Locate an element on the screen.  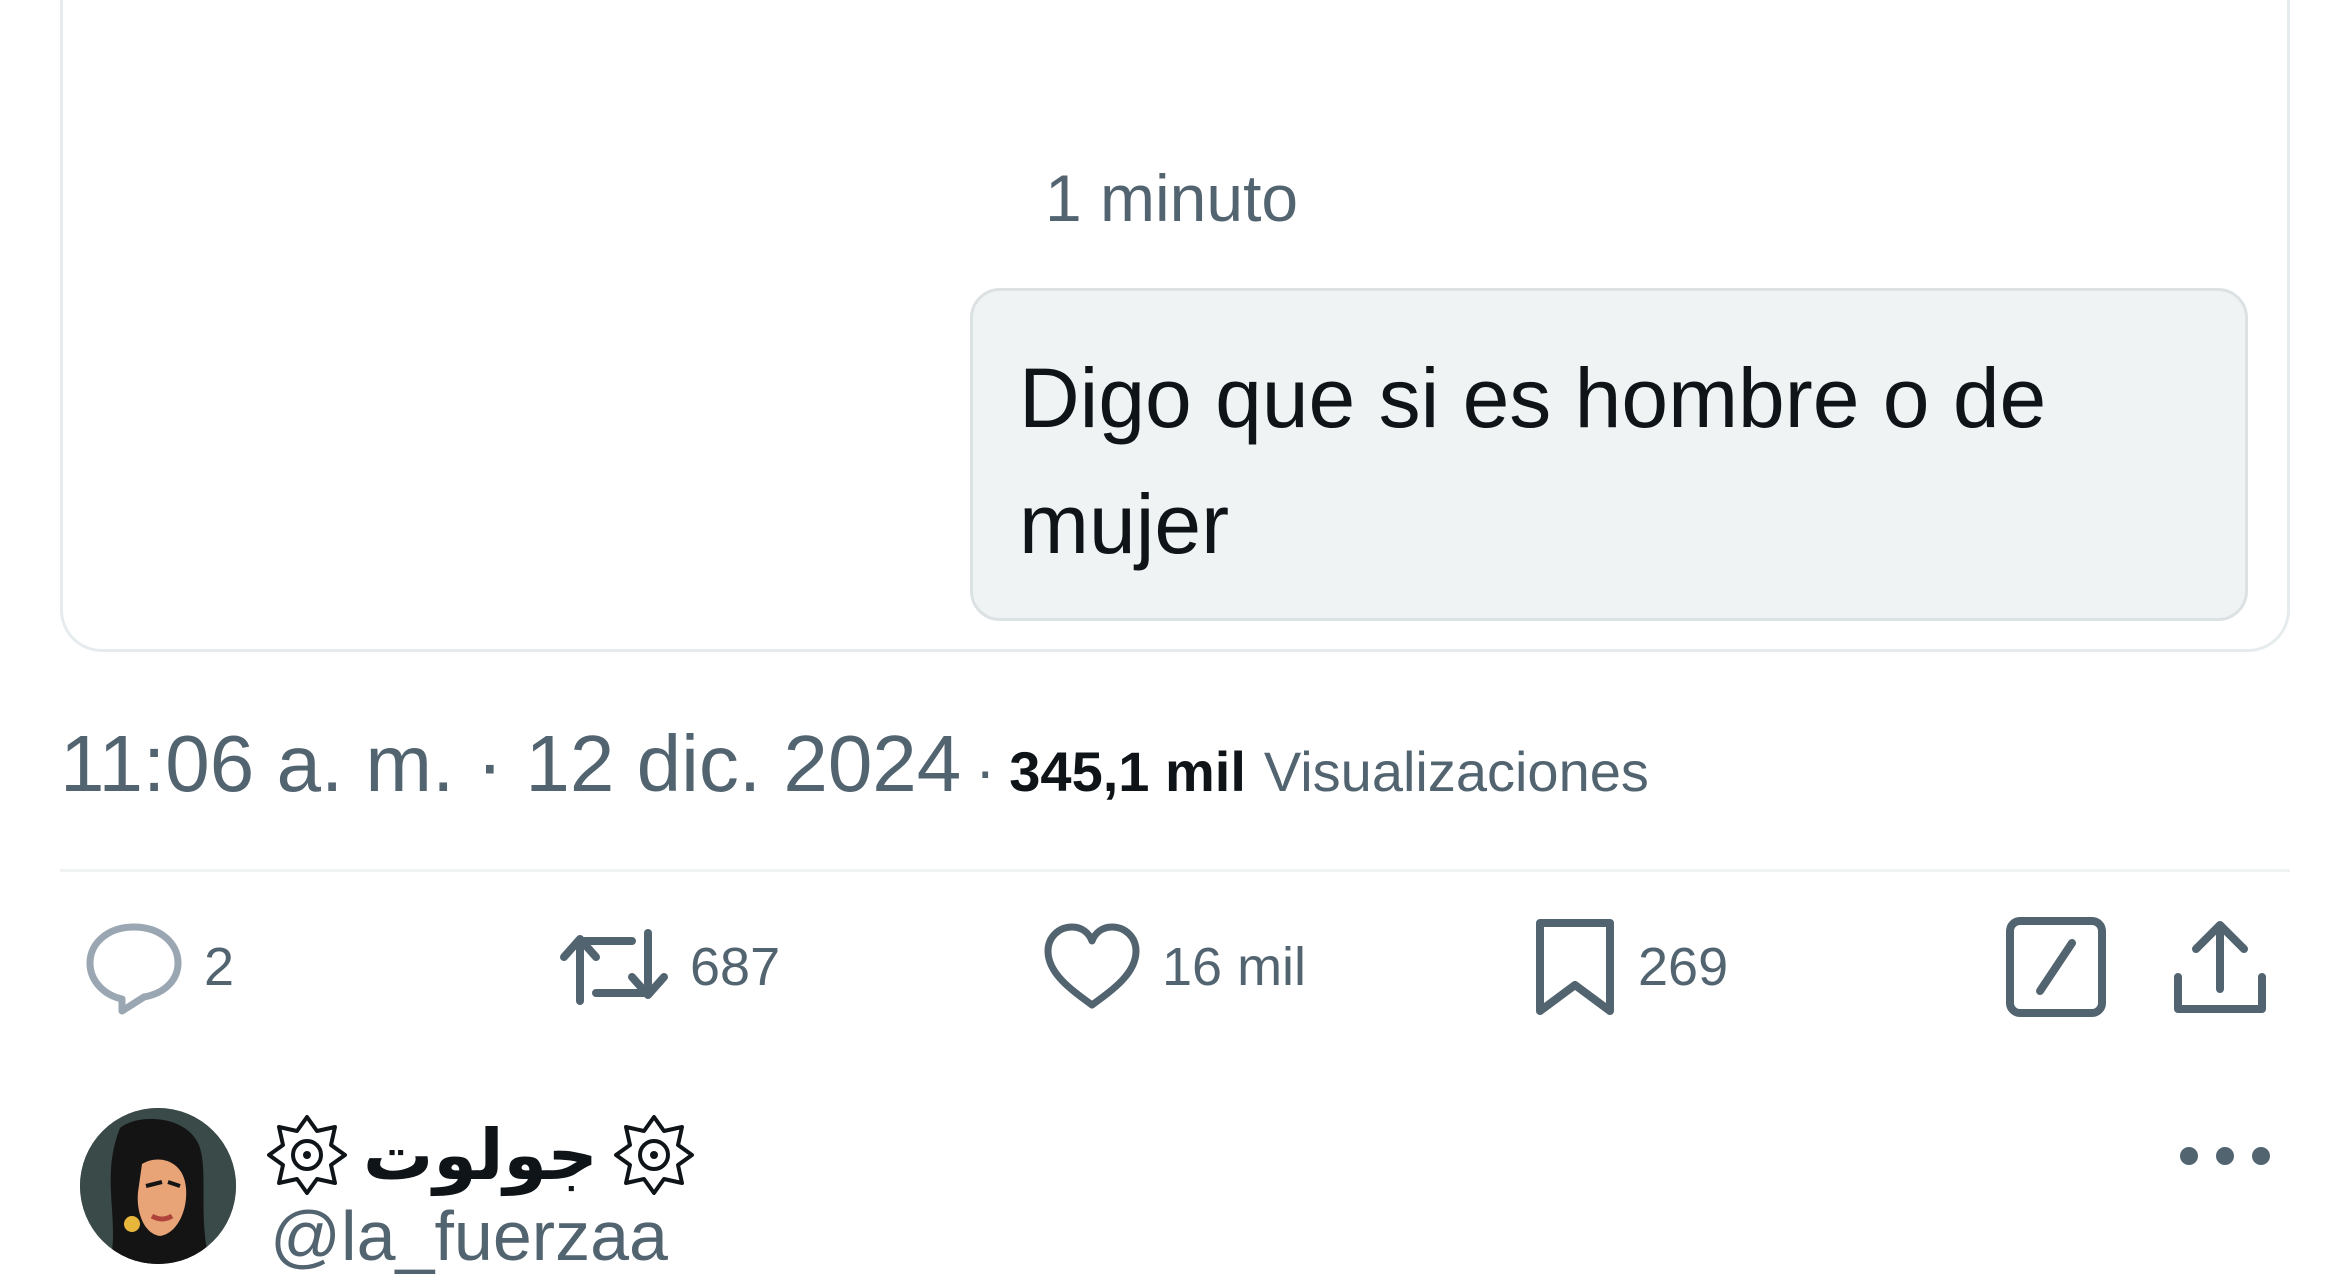
message-timestamp: 1 minuto is located at coordinates (1172, 198).